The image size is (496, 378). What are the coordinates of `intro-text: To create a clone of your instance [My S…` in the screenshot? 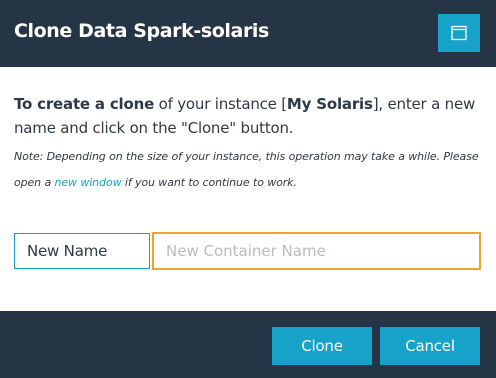 It's located at (249, 116).